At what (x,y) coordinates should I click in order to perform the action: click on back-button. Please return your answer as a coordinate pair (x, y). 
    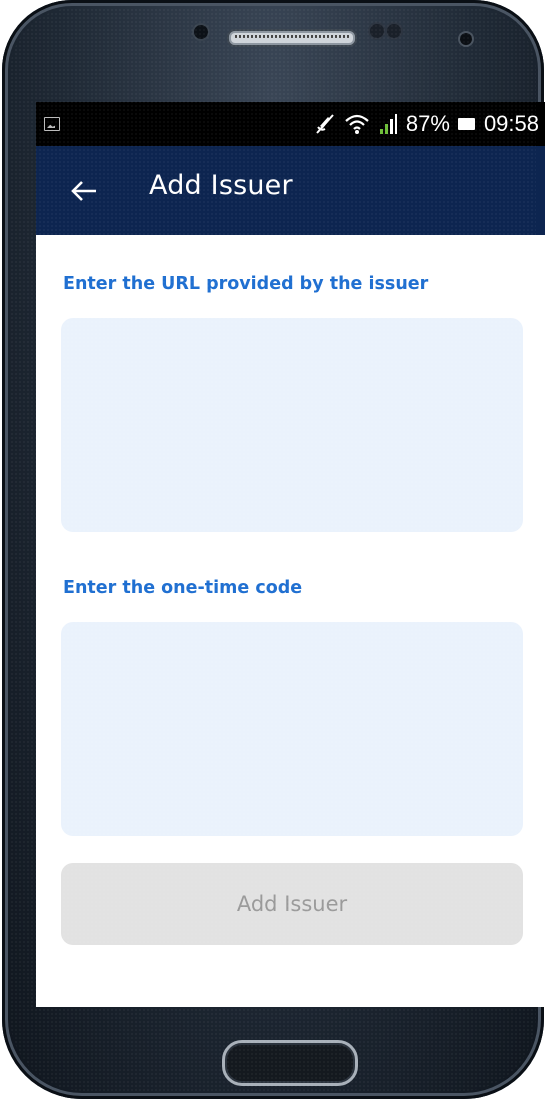
    Looking at the image, I should click on (84, 191).